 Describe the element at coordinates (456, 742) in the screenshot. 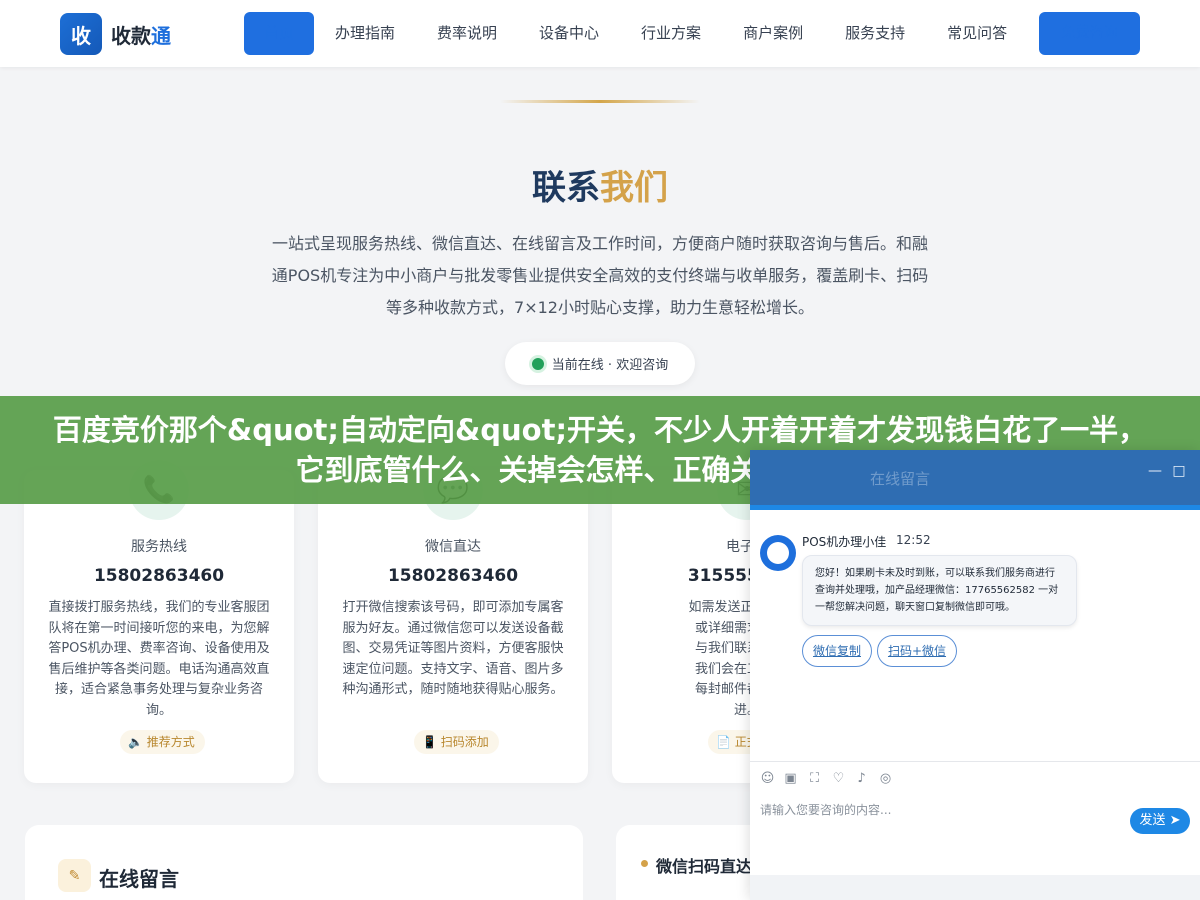

I see `card-tag: 📱 扫码添加` at that location.